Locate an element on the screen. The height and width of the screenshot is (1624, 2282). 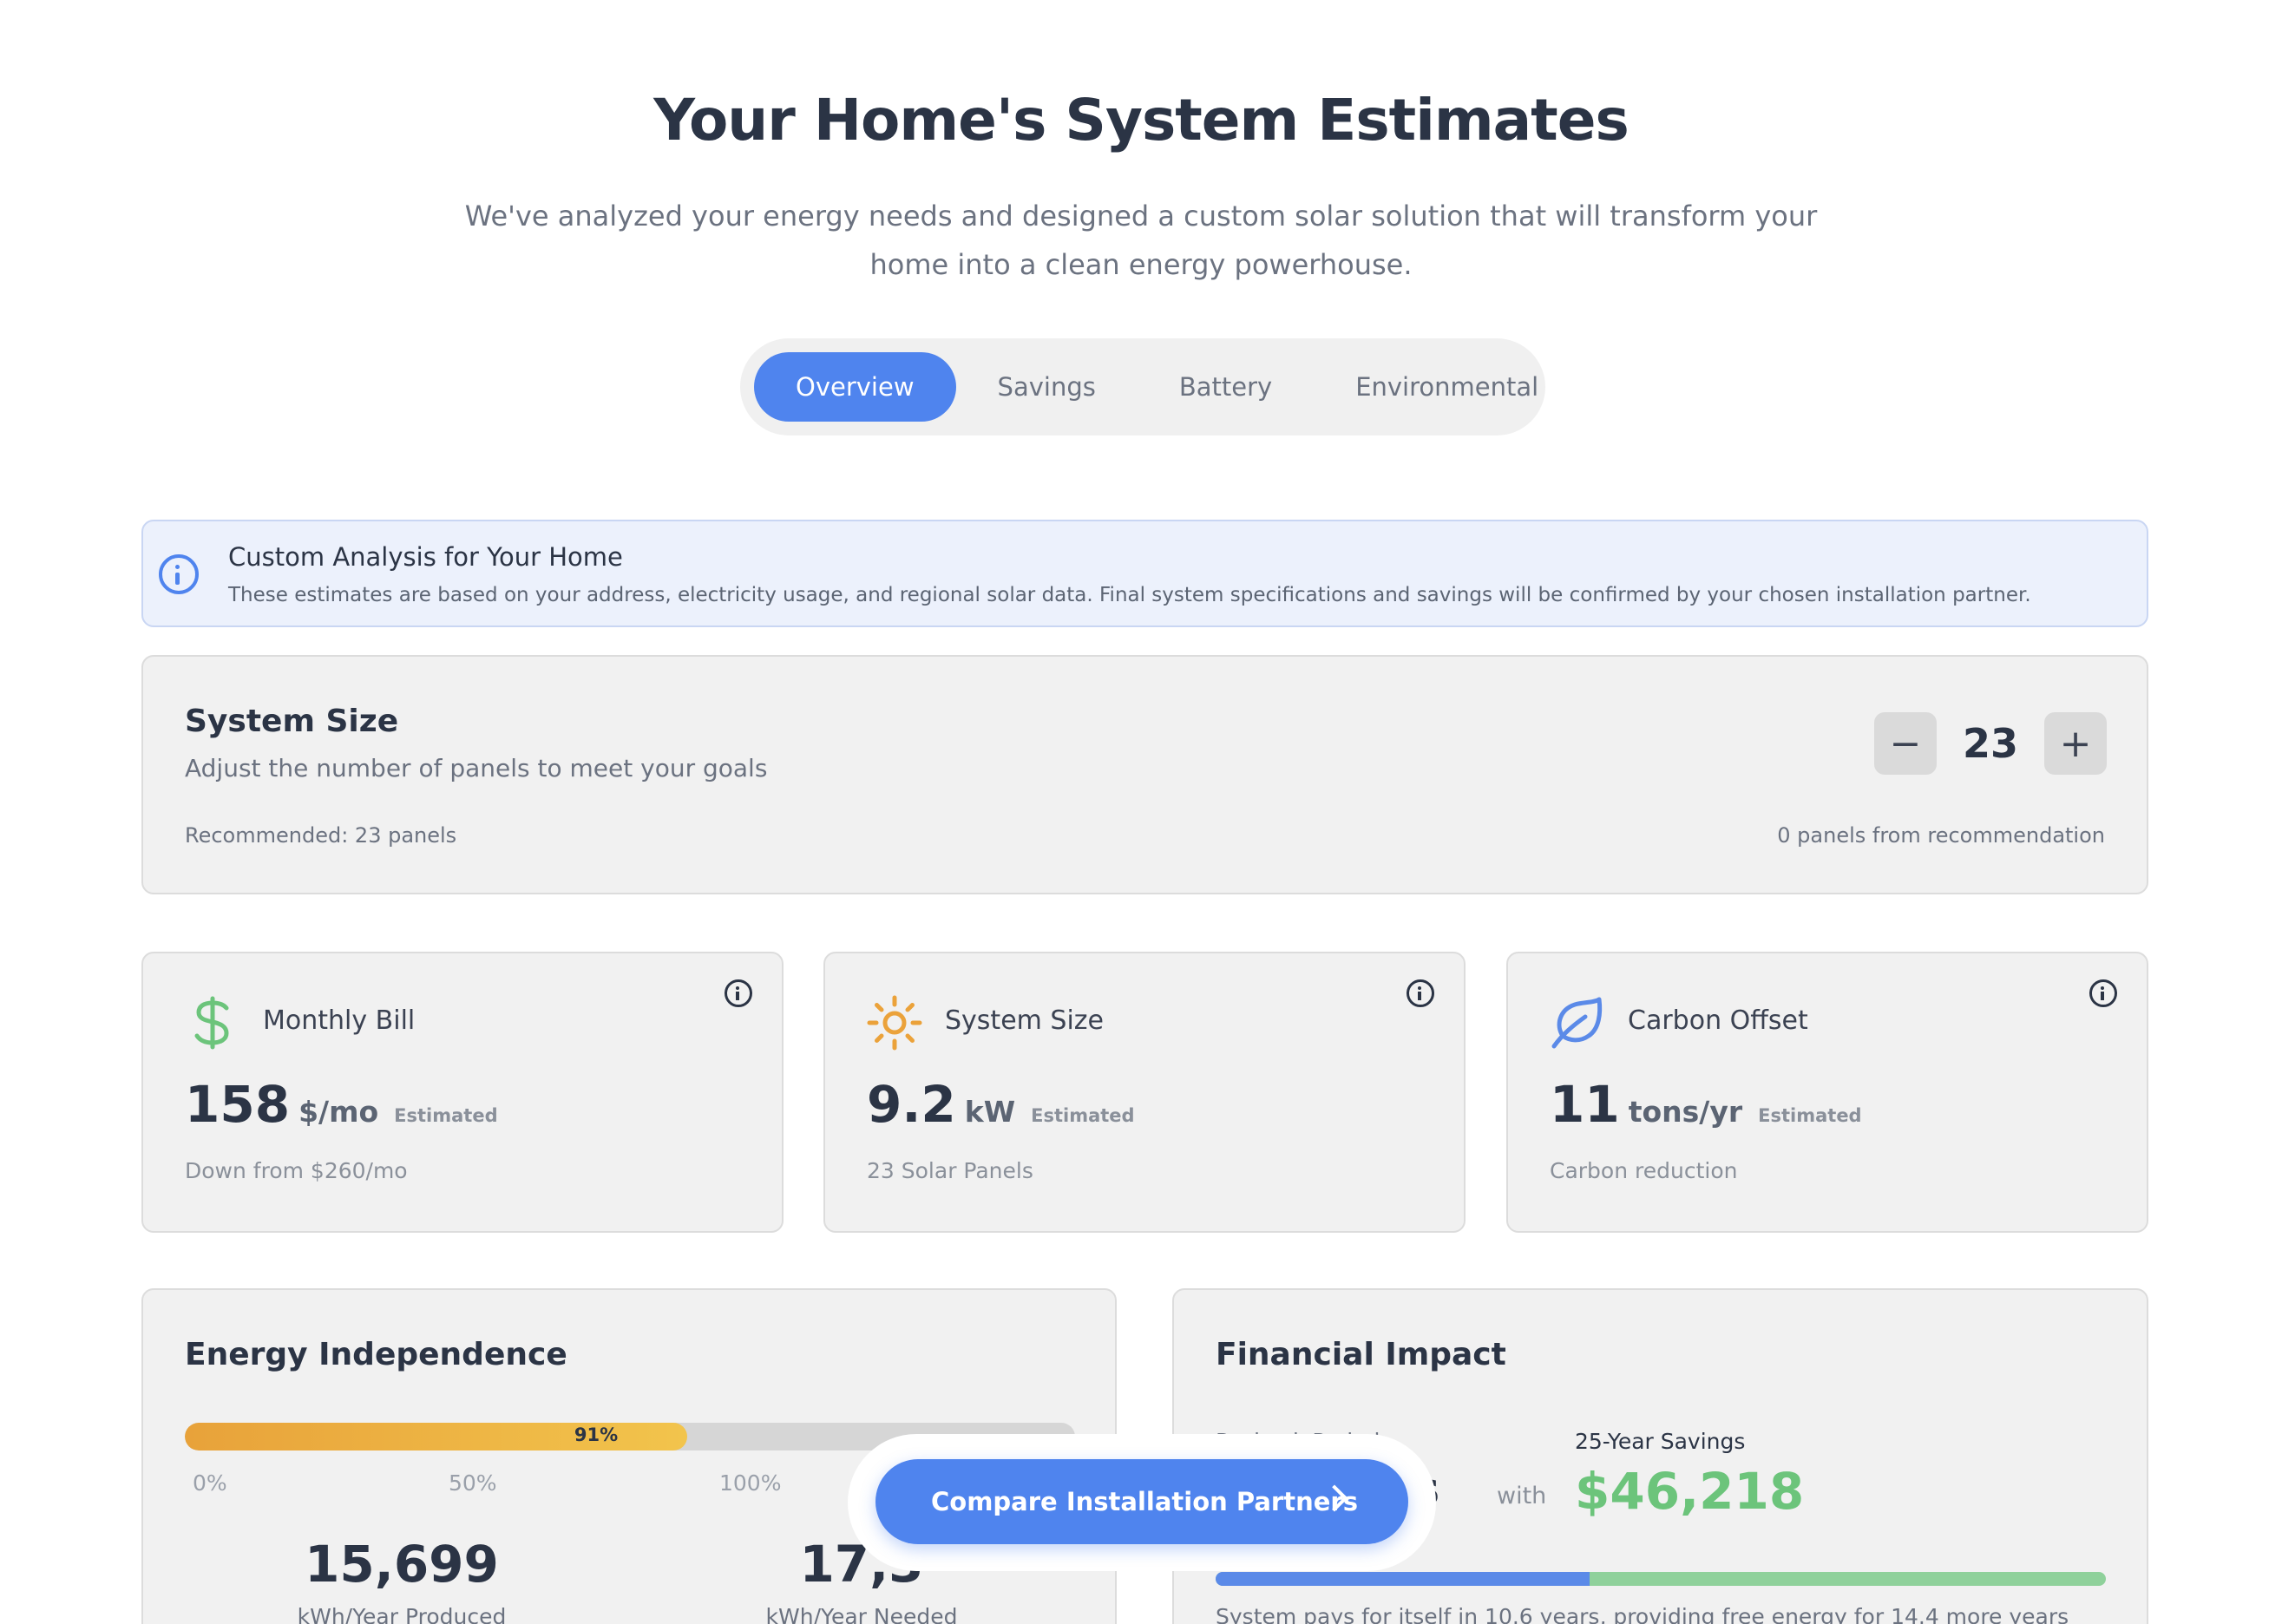
sun-icon is located at coordinates (895, 1023).